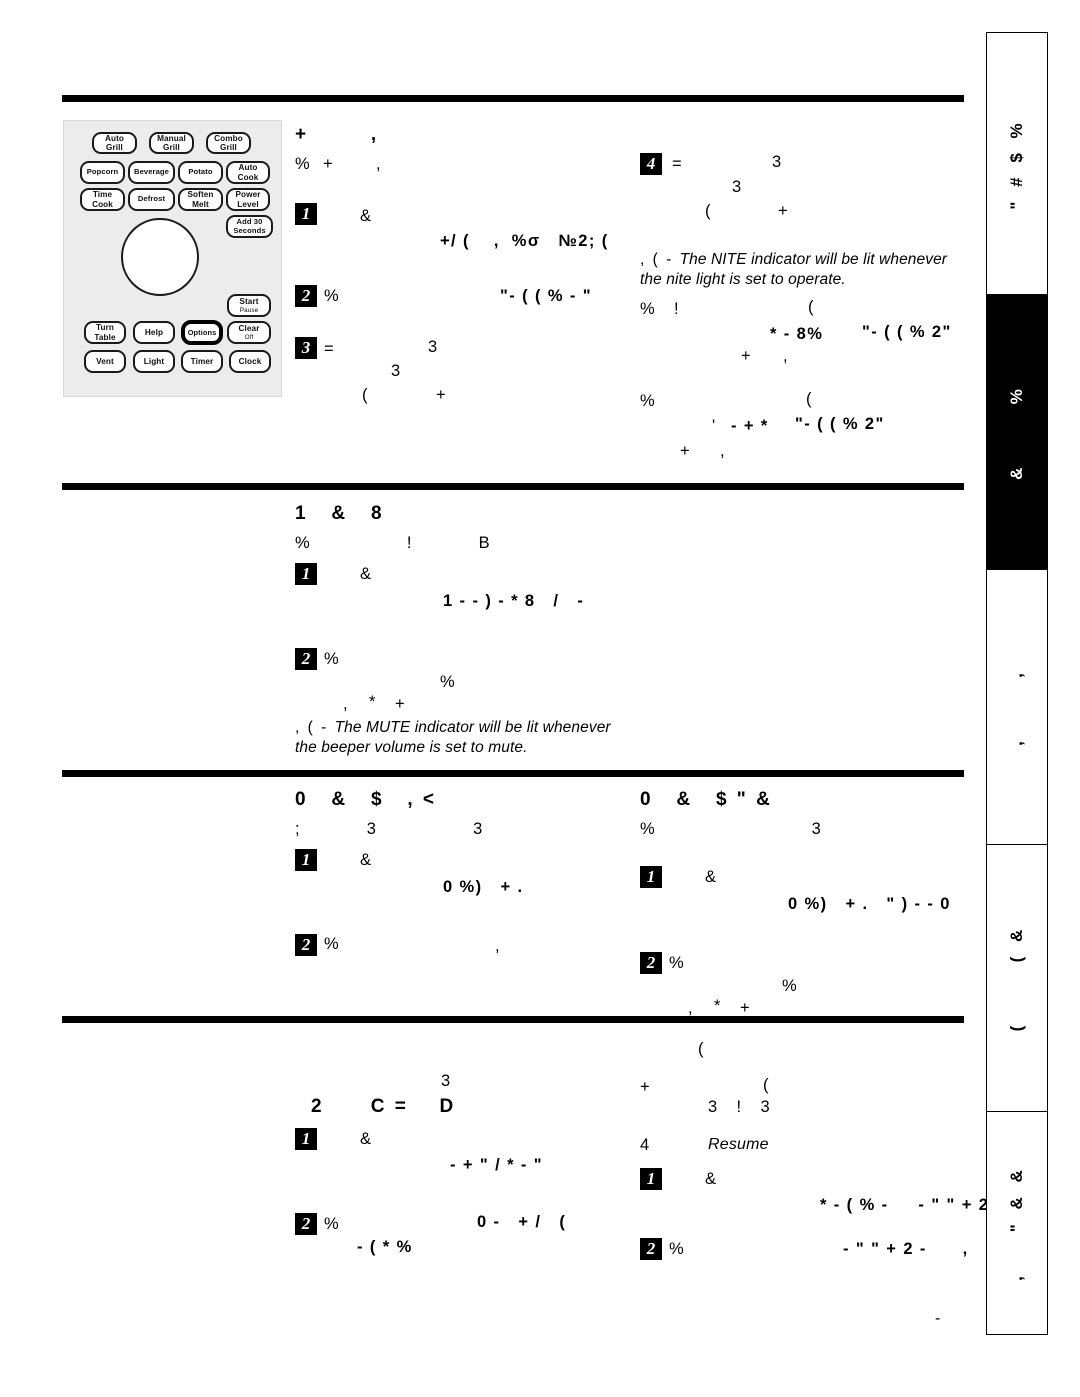  What do you see at coordinates (546, 296) in the screenshot?
I see `nite-light-text-line: "- ( ( % - "` at bounding box center [546, 296].